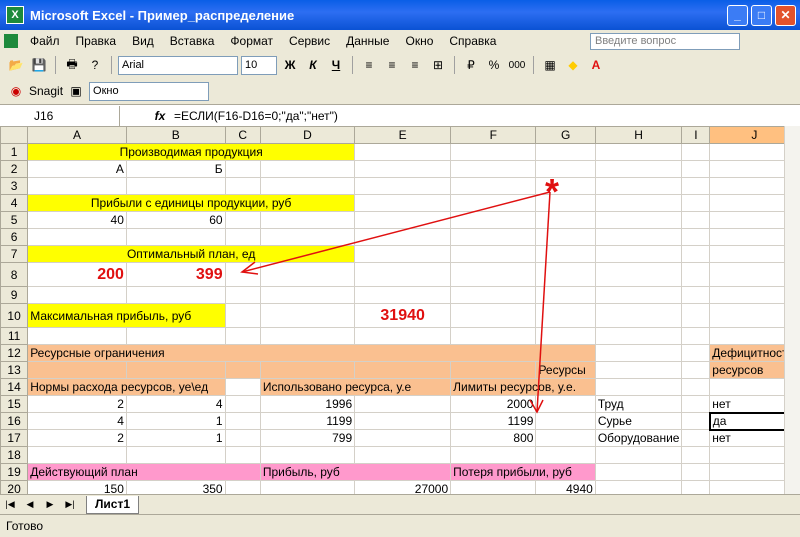 This screenshot has width=800, height=537. What do you see at coordinates (25, 526) in the screenshot?
I see `status-text: Готово` at bounding box center [25, 526].